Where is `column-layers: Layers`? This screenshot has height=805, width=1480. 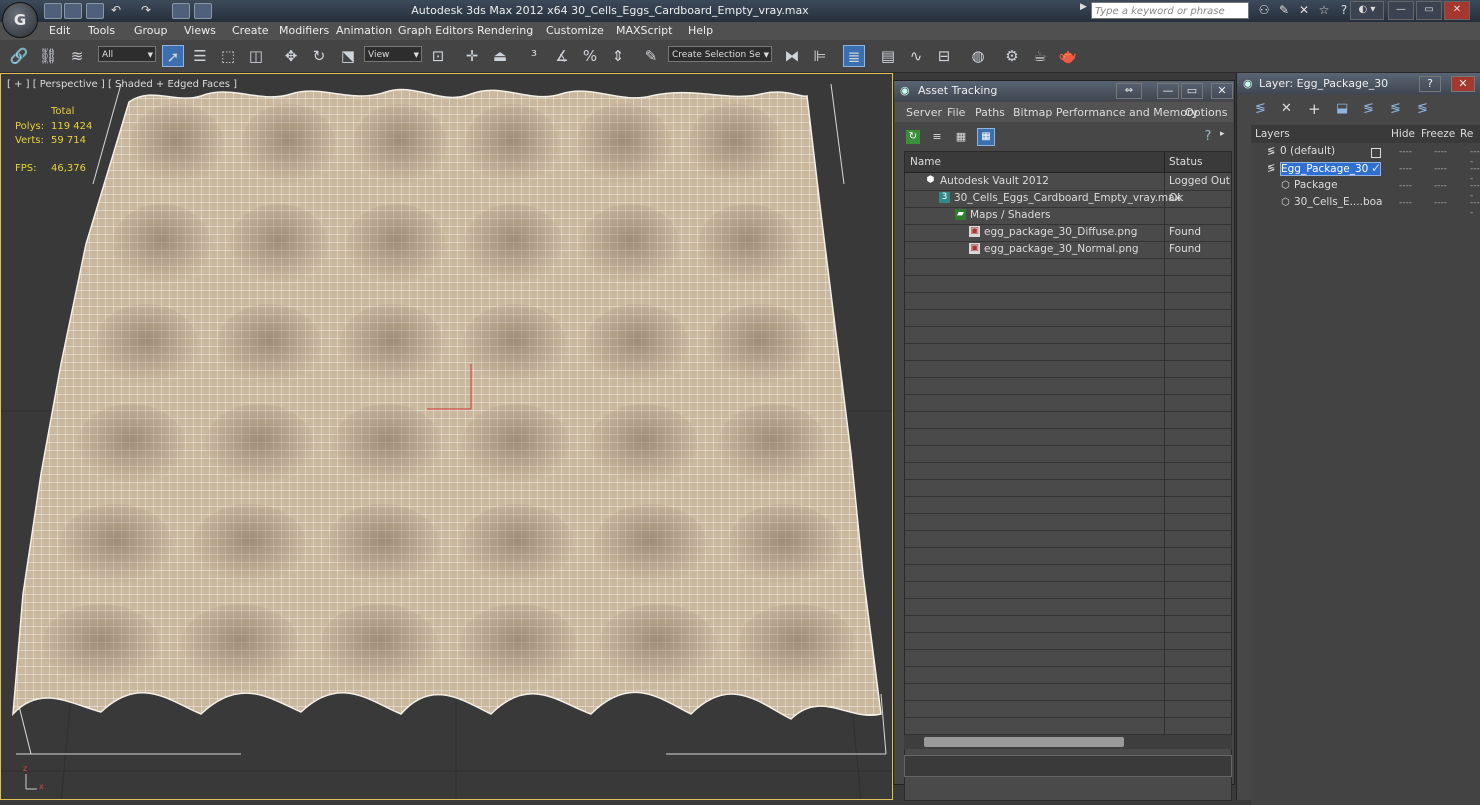
column-layers: Layers is located at coordinates (1272, 134).